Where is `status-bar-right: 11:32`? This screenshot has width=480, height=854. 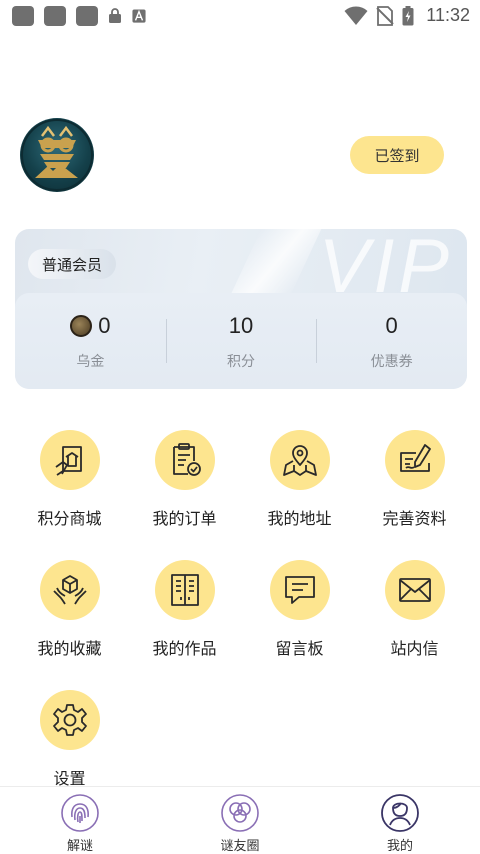
status-bar-right: 11:32 is located at coordinates (407, 15).